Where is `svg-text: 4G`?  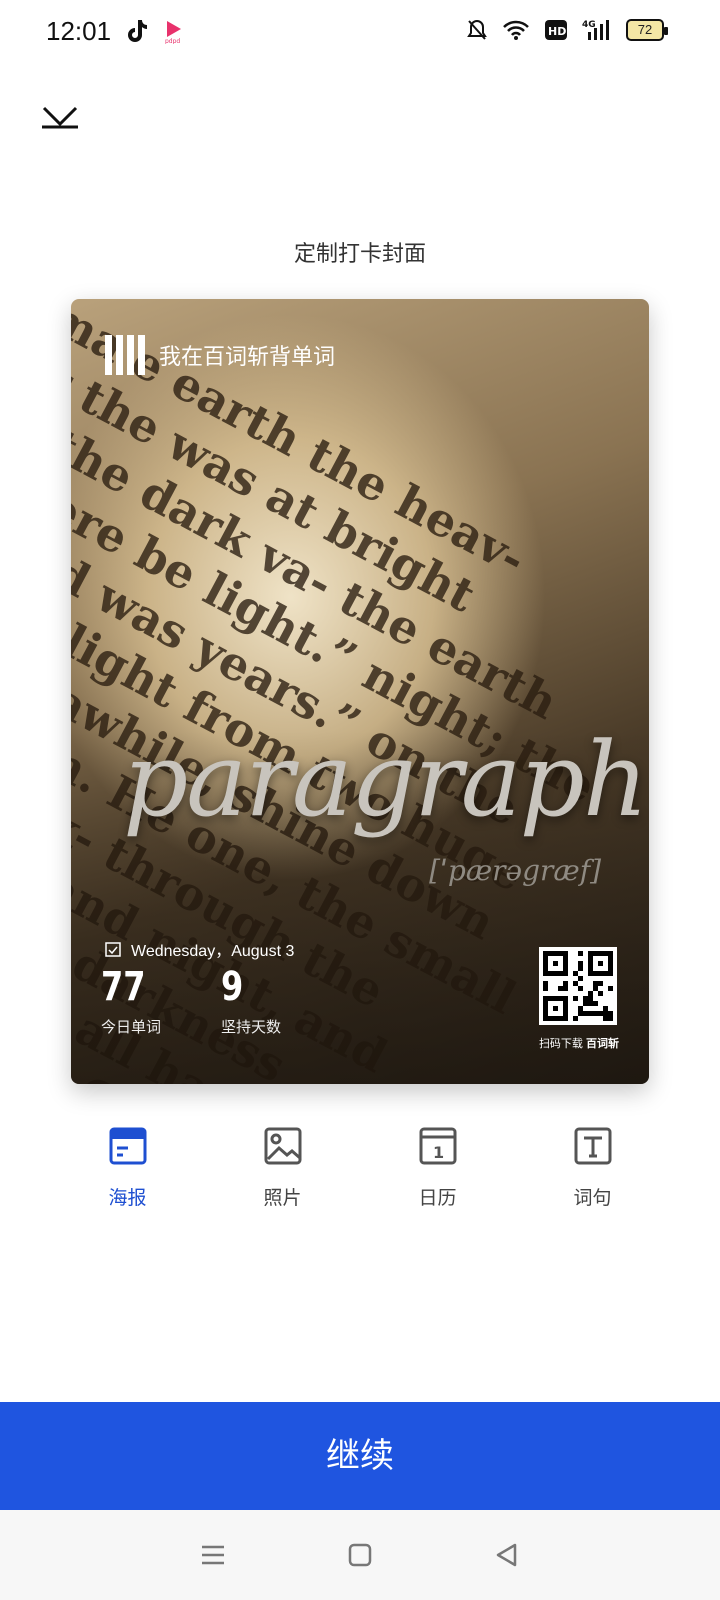
svg-text: 4G is located at coordinates (589, 25).